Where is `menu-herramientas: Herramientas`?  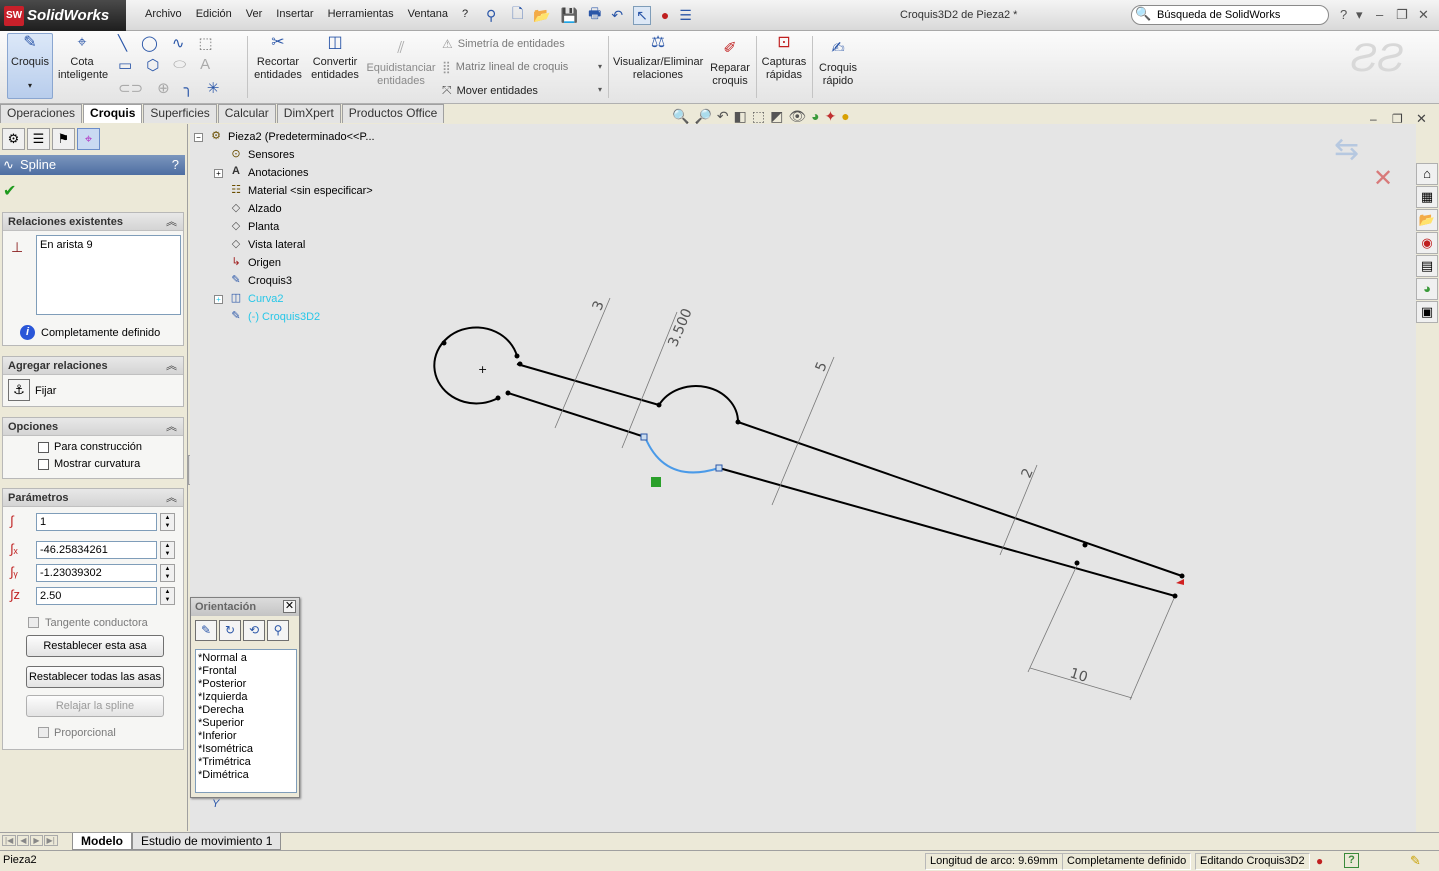 menu-herramientas: Herramientas is located at coordinates (361, 14).